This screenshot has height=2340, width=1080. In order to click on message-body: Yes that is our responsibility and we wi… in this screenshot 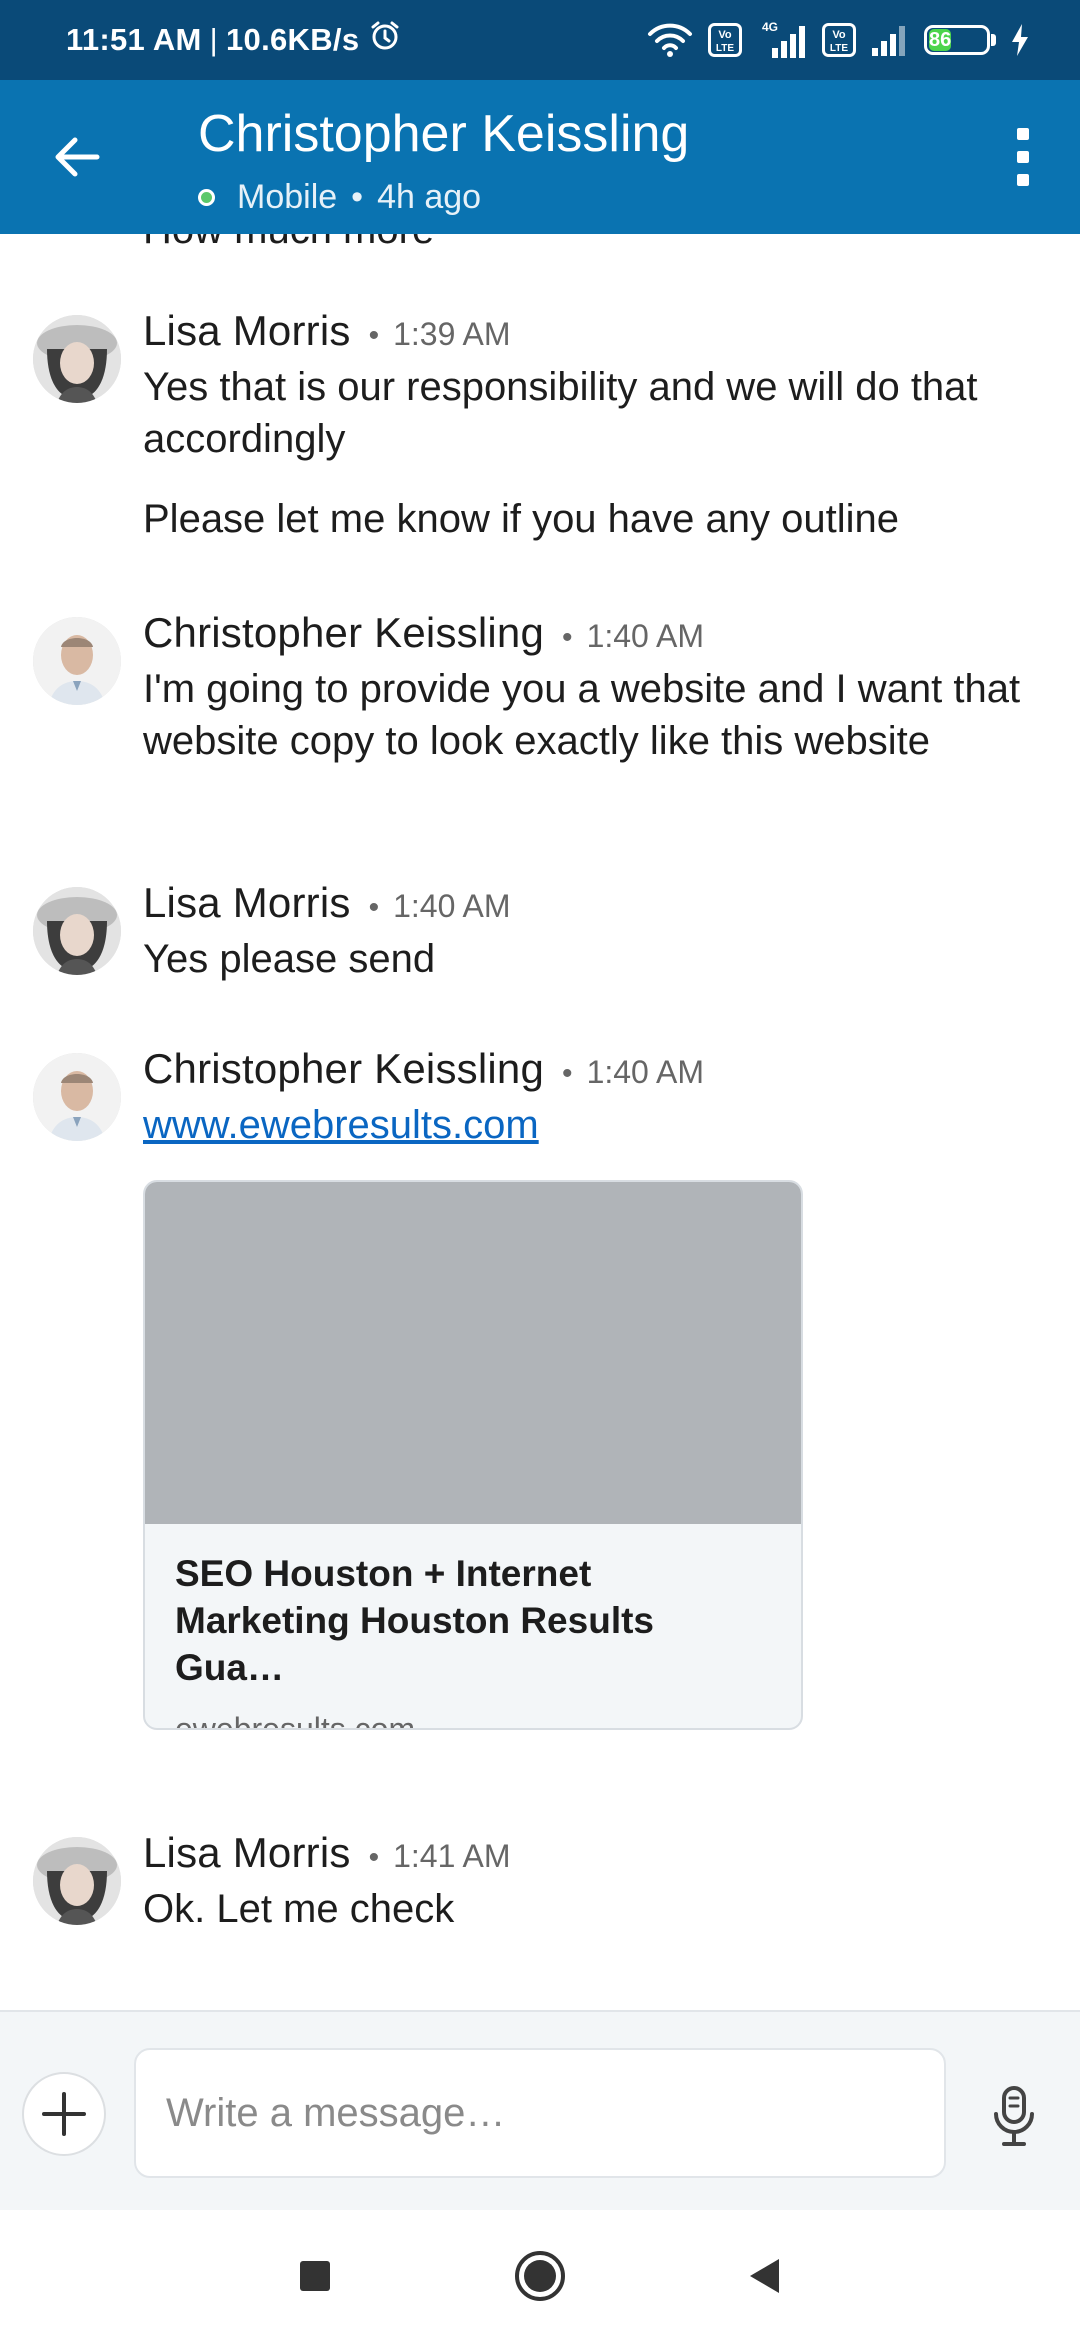, I will do `click(593, 467)`.